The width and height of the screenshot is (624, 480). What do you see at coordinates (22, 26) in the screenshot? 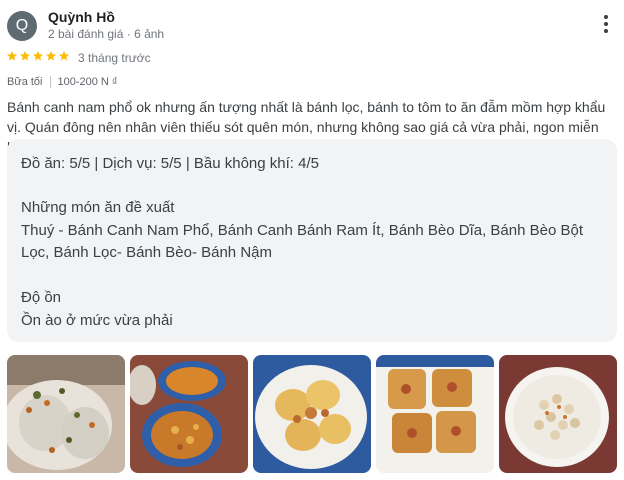
I see `avatar: Q` at bounding box center [22, 26].